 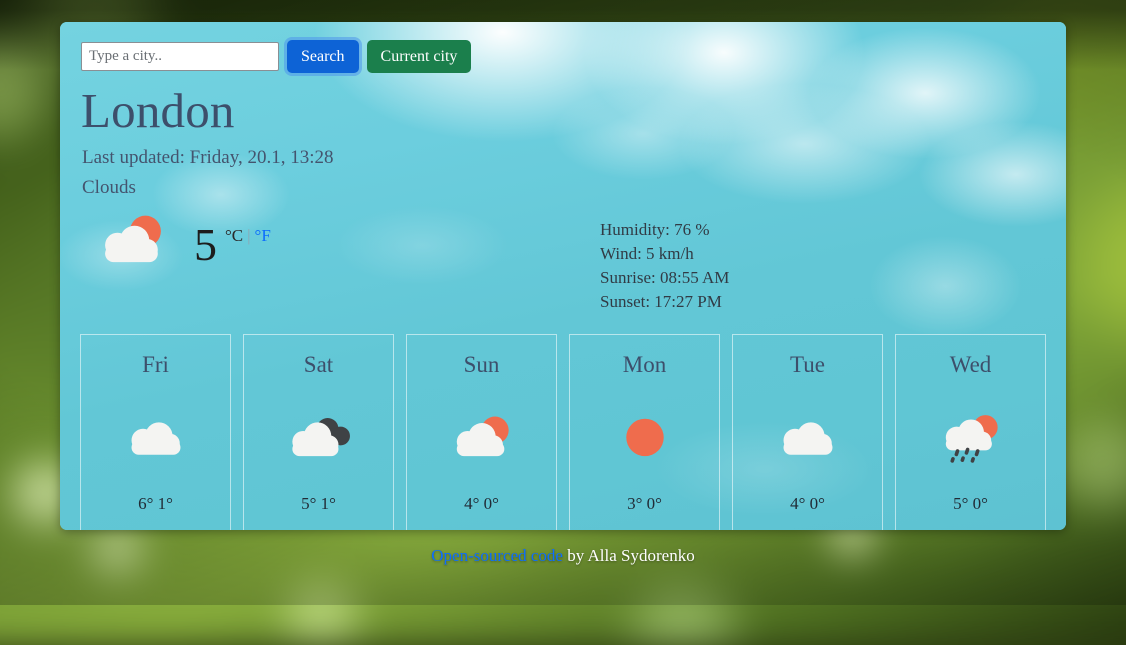 What do you see at coordinates (234, 235) in the screenshot?
I see `celsius-label: °C` at bounding box center [234, 235].